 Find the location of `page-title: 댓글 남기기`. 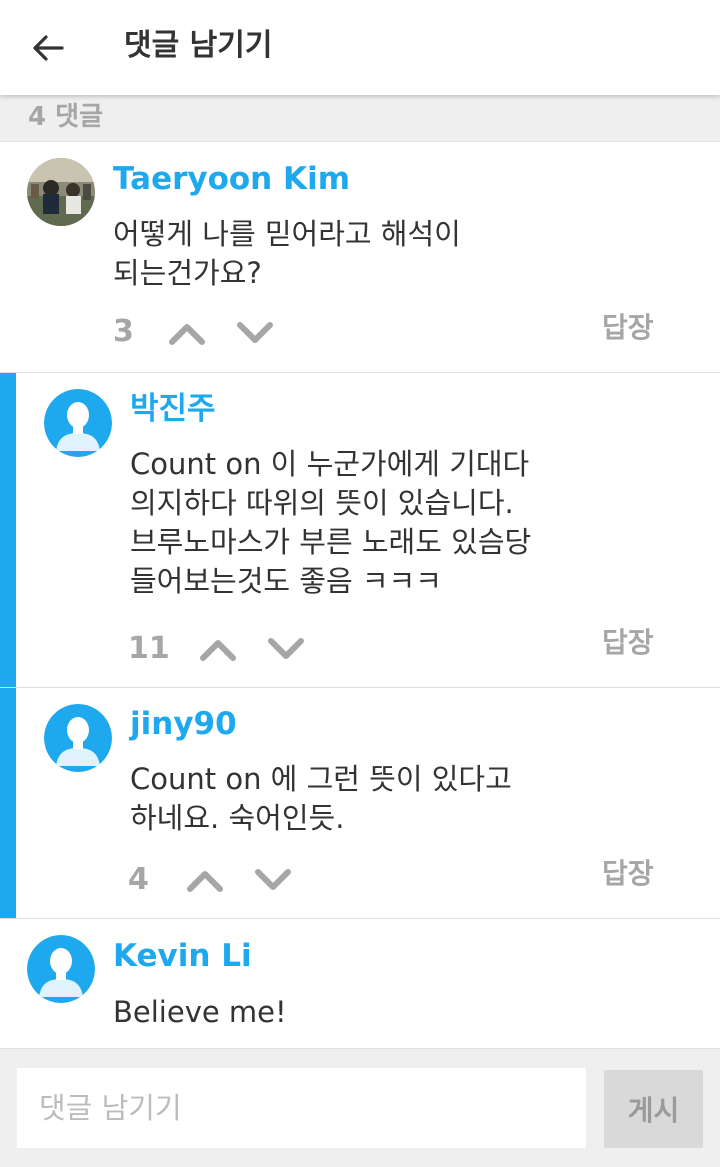

page-title: 댓글 남기기 is located at coordinates (198, 45).